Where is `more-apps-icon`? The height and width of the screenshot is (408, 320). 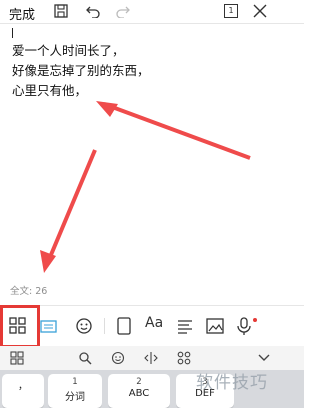 more-apps-icon is located at coordinates (184, 358).